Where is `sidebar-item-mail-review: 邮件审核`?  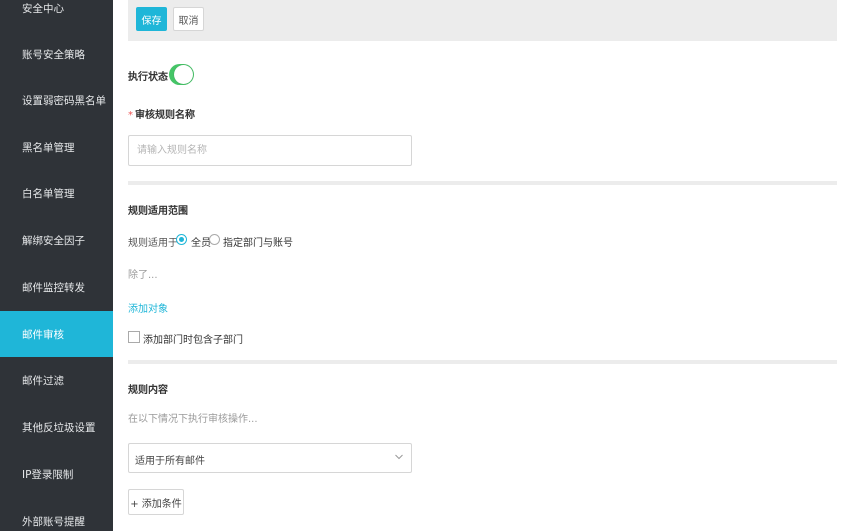
sidebar-item-mail-review: 邮件审核 is located at coordinates (56, 334).